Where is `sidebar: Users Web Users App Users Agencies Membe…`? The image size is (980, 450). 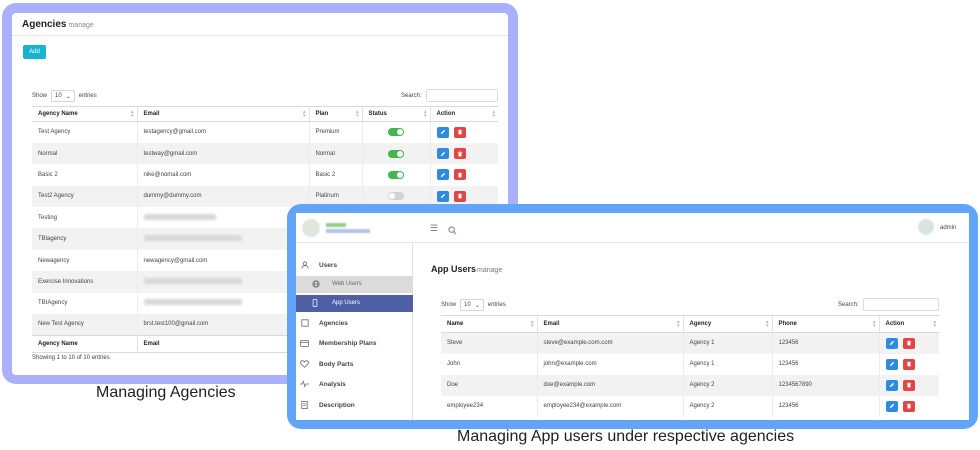
sidebar: Users Web Users App Users Agencies Membe… is located at coordinates (354, 331).